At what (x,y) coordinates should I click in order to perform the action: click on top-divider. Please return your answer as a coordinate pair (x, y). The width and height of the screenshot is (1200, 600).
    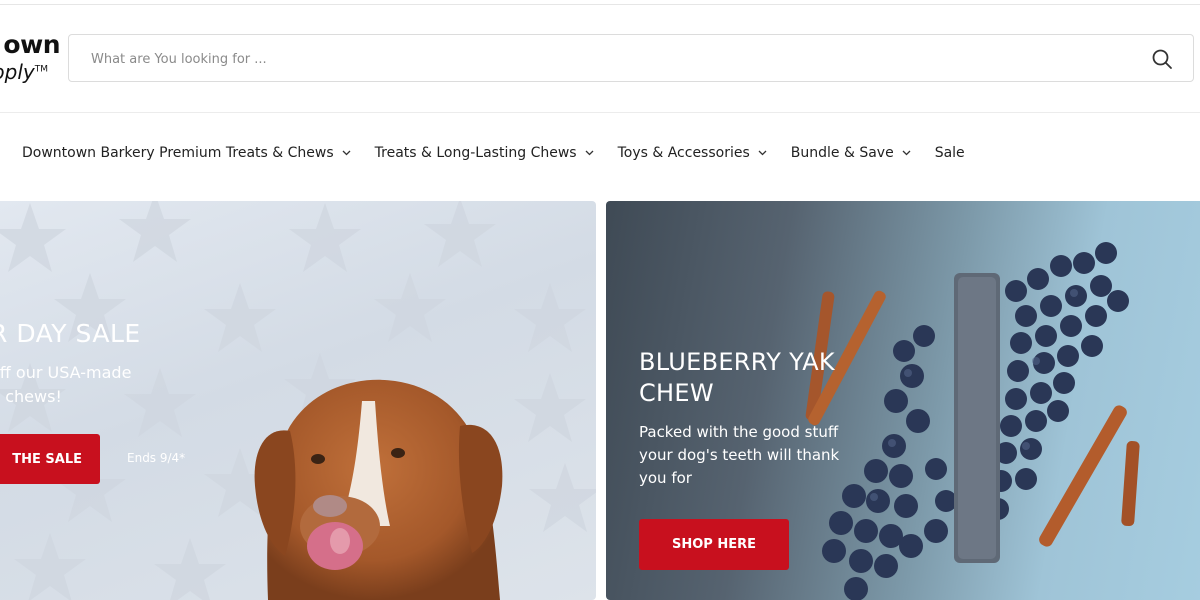
    Looking at the image, I should click on (600, 4).